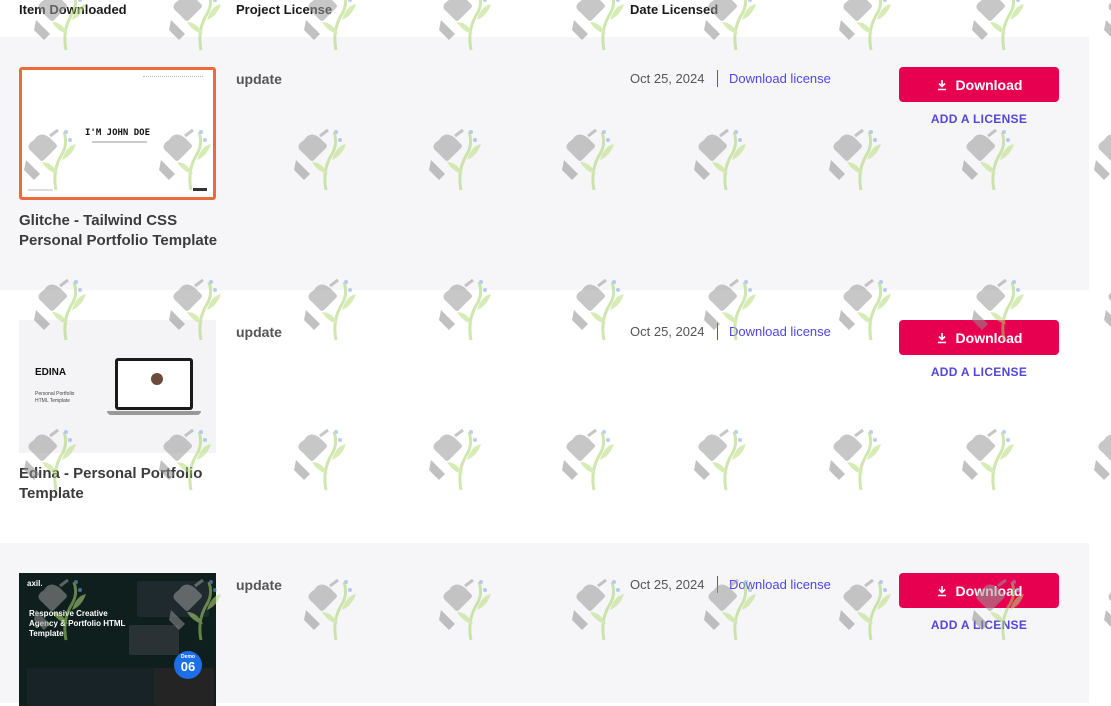 The image size is (1111, 706). What do you see at coordinates (40, 190) in the screenshot?
I see `thumbnail-footer` at bounding box center [40, 190].